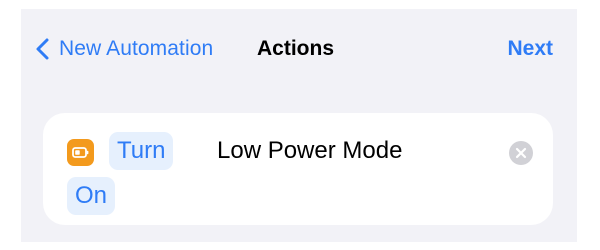 The height and width of the screenshot is (250, 600). I want to click on next-button: Next, so click(530, 49).